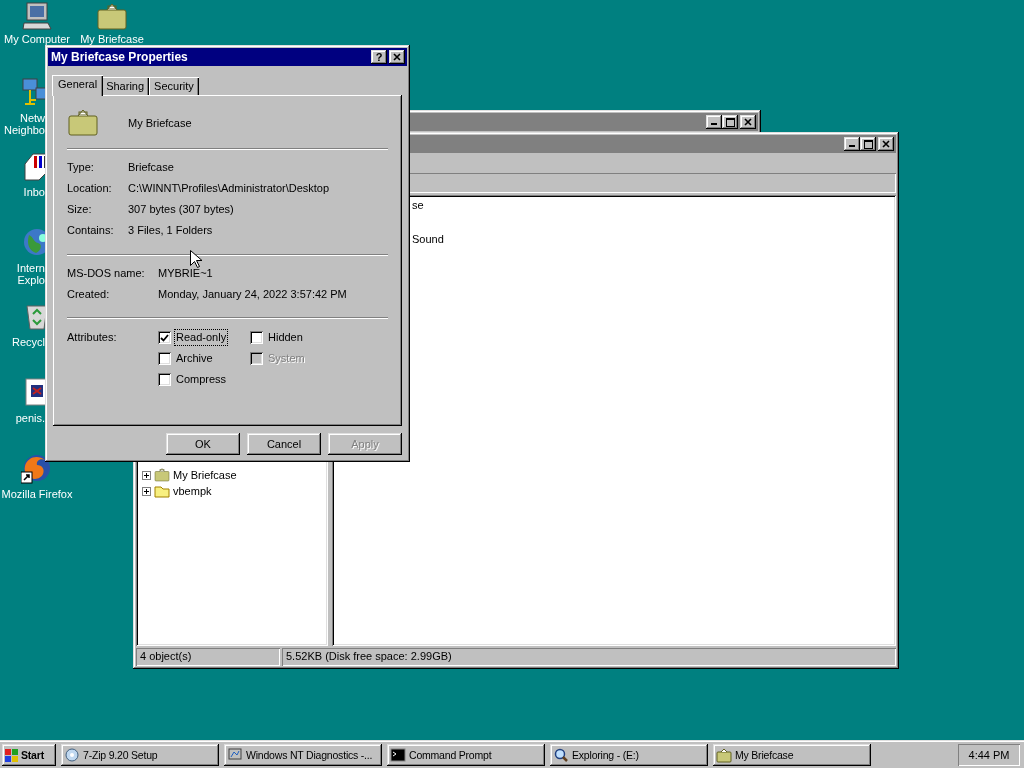 The image size is (1024, 768). What do you see at coordinates (235, 755) in the screenshot?
I see `monitor-icon` at bounding box center [235, 755].